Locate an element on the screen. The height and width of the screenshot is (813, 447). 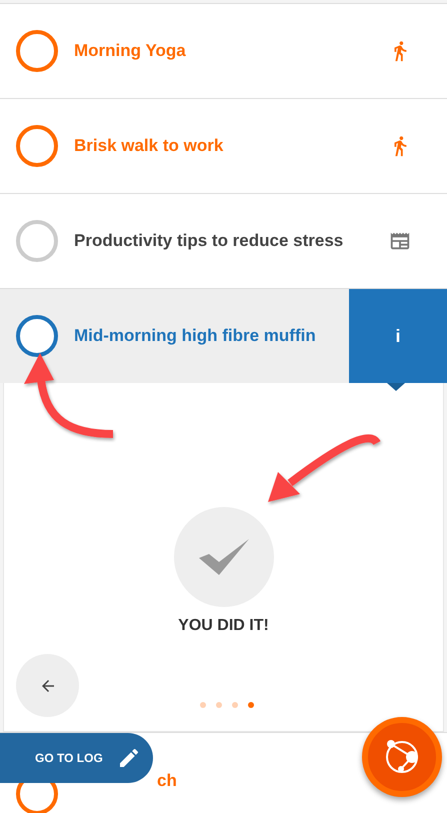
item-title: ch is located at coordinates (167, 781).